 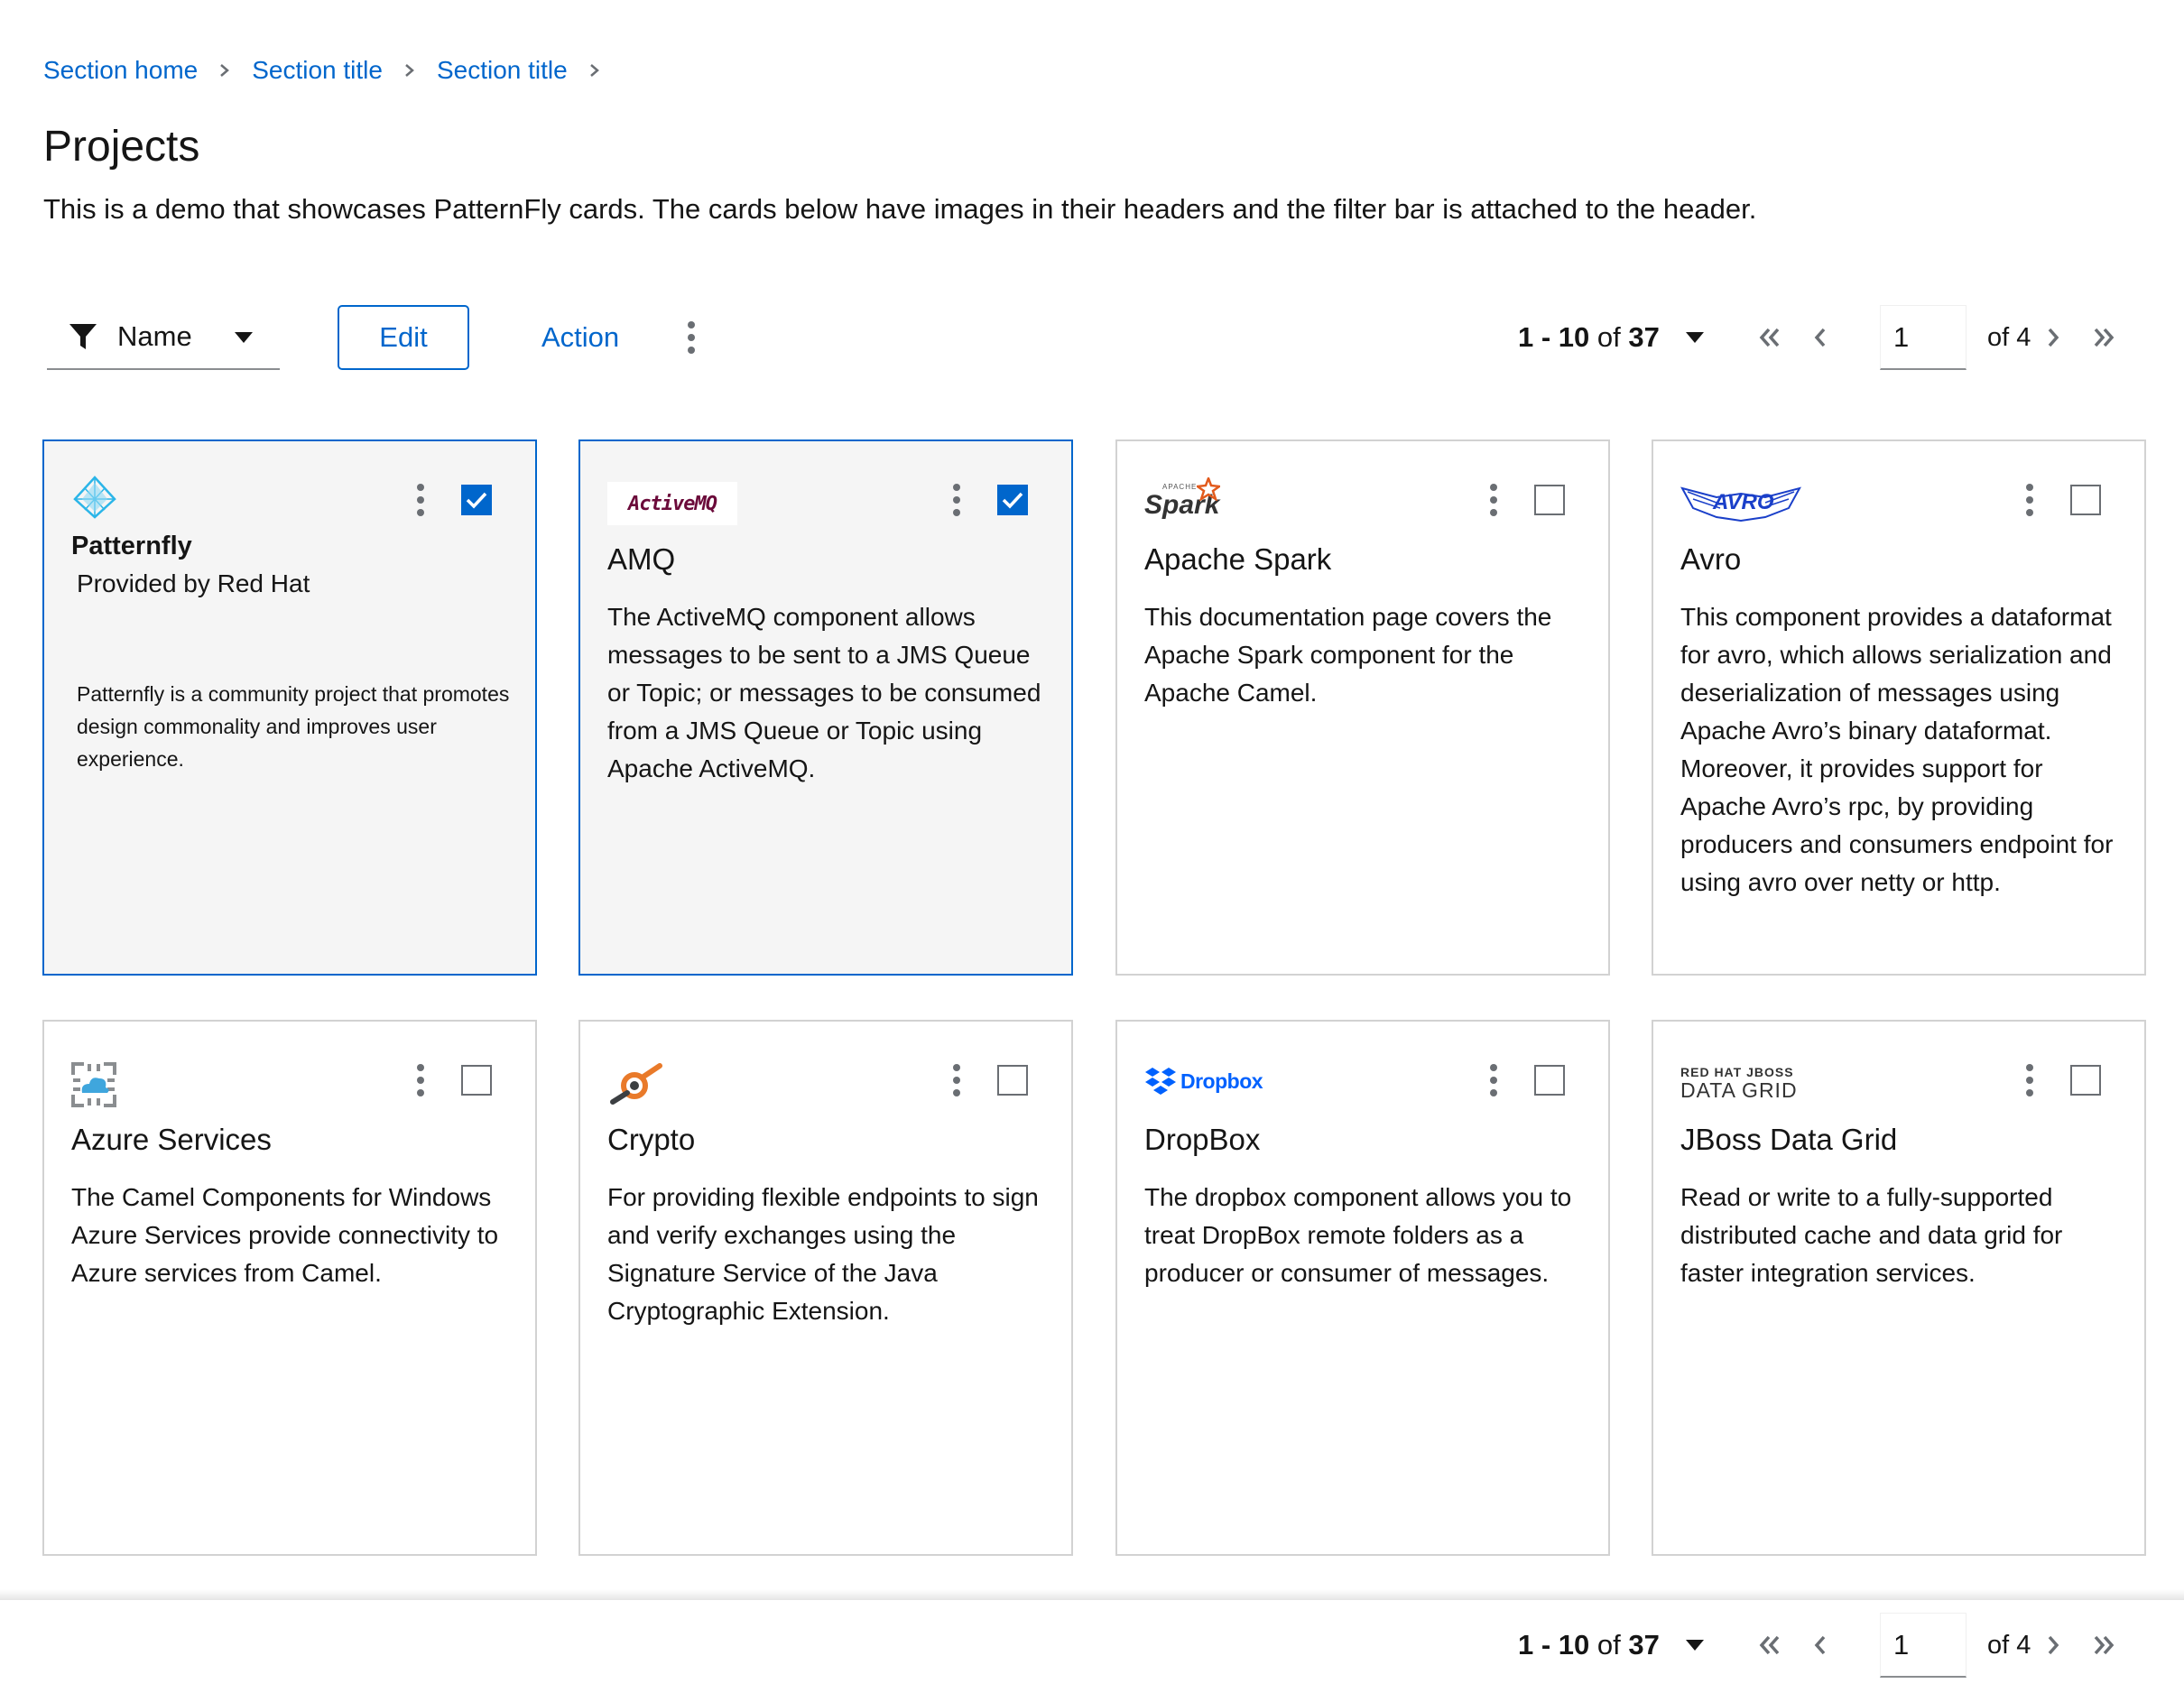 I want to click on patternfly-logo, so click(x=94, y=497).